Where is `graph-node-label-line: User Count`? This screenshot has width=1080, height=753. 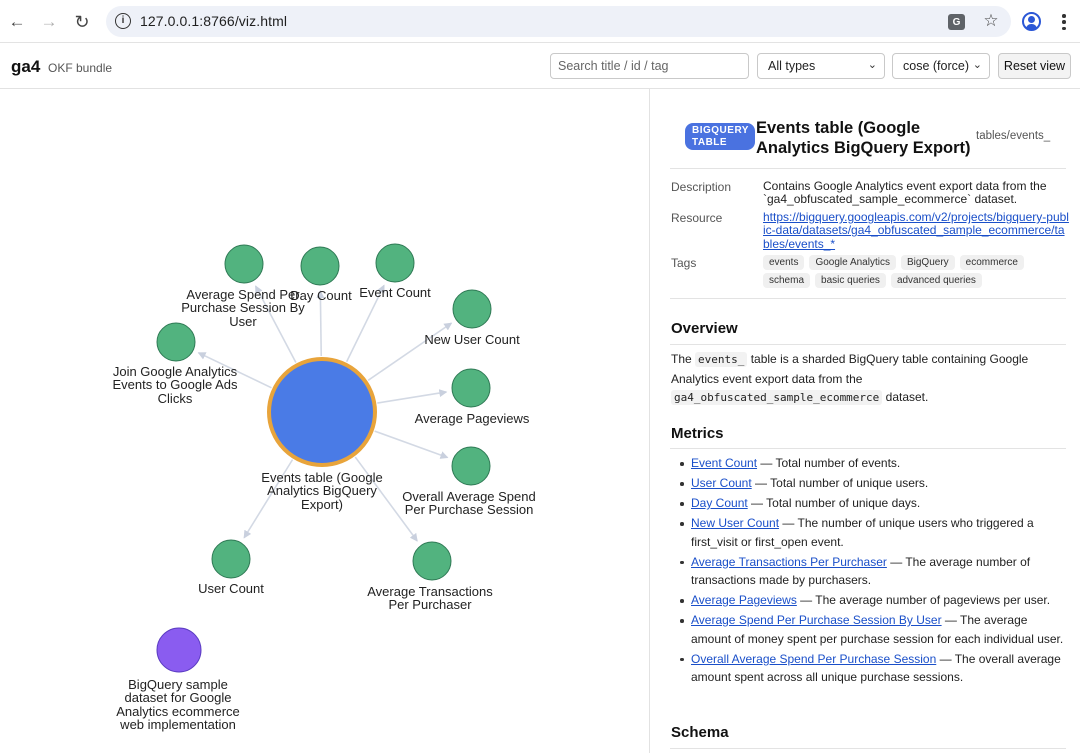
graph-node-label-line: User Count is located at coordinates (231, 588).